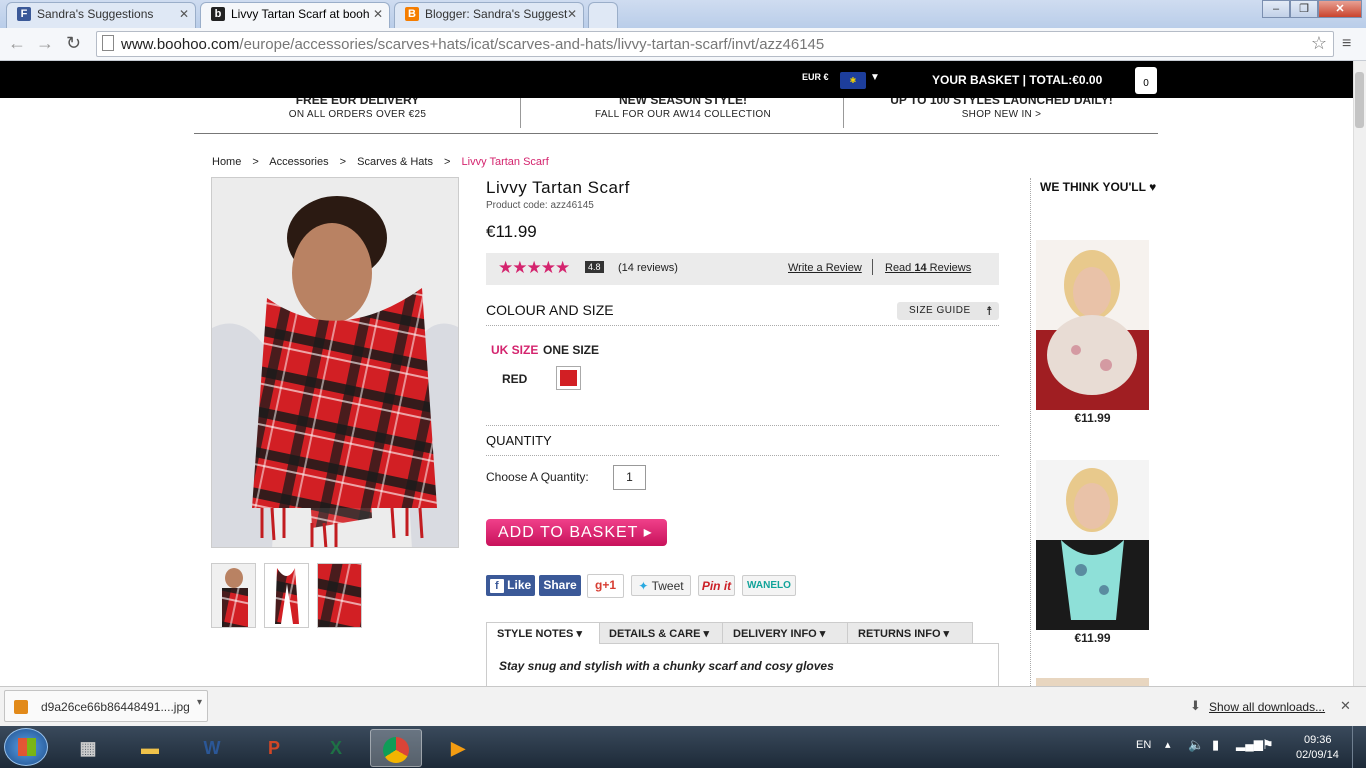  What do you see at coordinates (335, 362) in the screenshot?
I see `product-main-image` at bounding box center [335, 362].